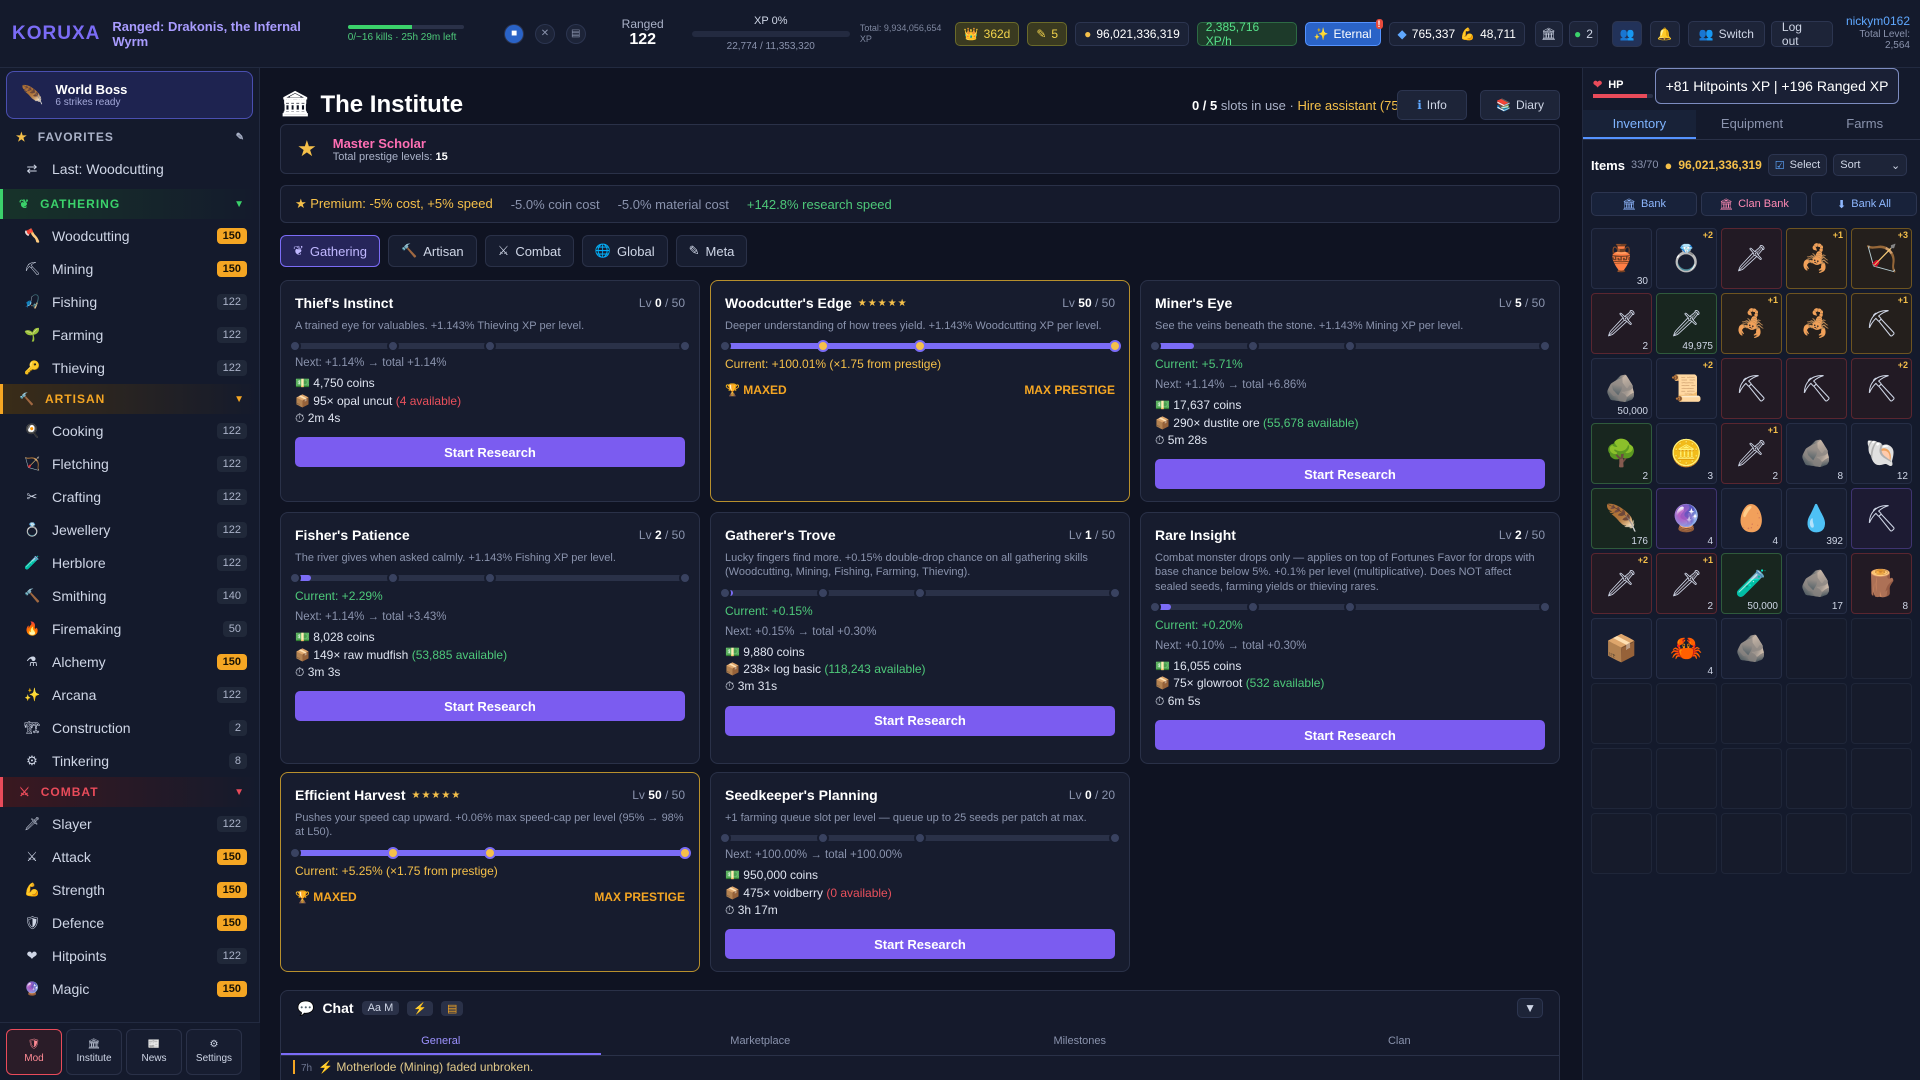  I want to click on favorites-header: ★ FAVORITES ✎, so click(129, 137).